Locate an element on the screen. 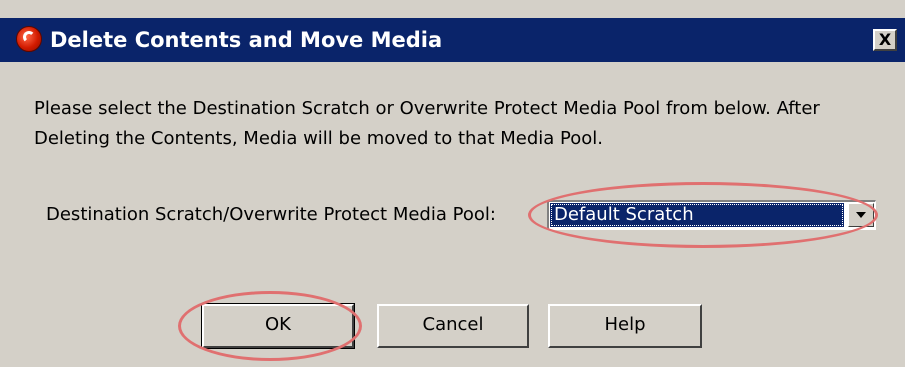 The width and height of the screenshot is (905, 367). media-pool-selected-value: Default Scratch is located at coordinates (697, 215).